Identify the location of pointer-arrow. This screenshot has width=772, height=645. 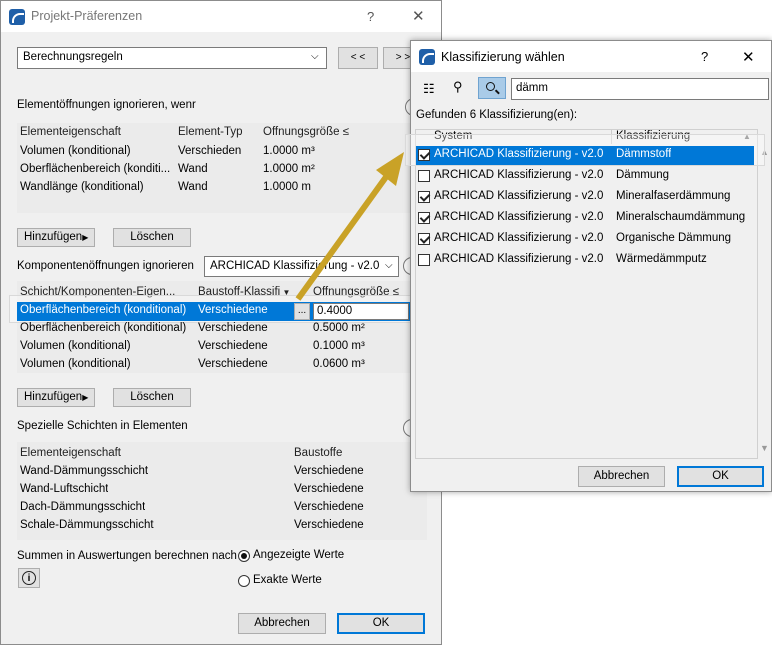
(349, 226).